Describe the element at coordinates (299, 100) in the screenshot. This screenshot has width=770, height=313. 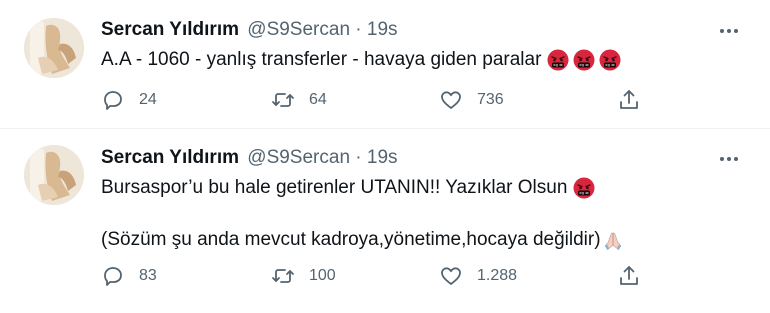
I see `retweet-button: 64` at that location.